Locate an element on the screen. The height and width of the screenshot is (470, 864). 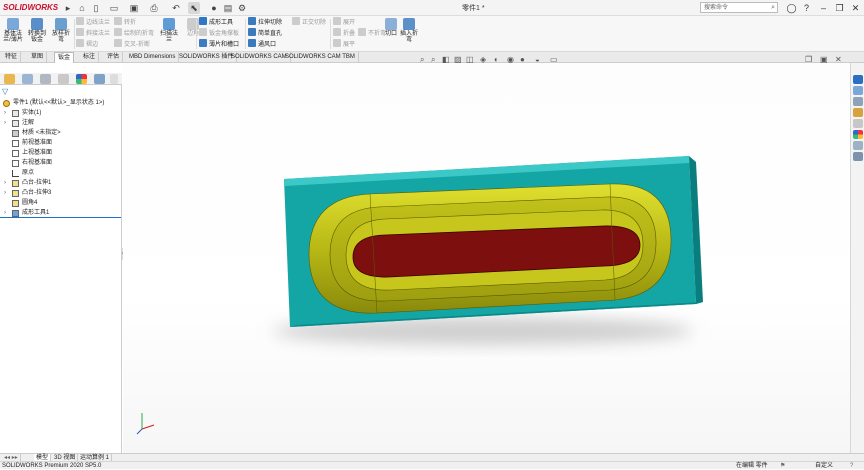
print-icon: ⎙ is located at coordinates (154, 8).